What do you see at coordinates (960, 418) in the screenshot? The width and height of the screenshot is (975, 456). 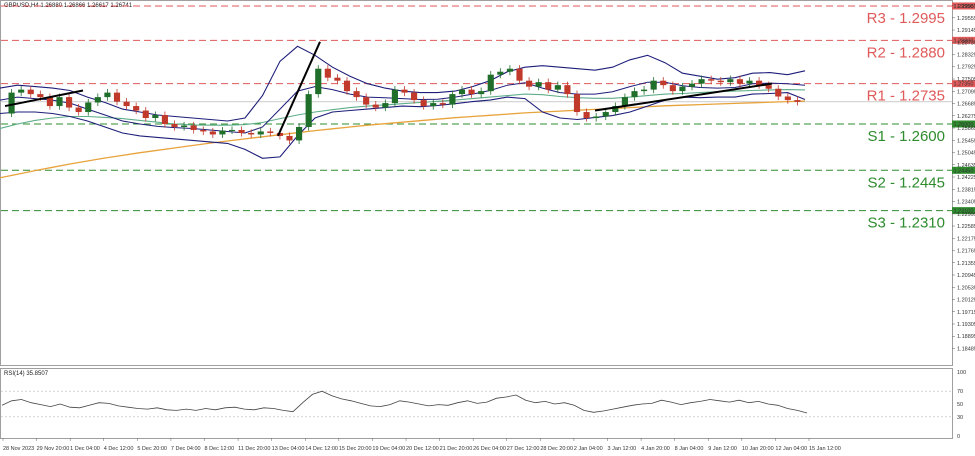 I see `rsi-tick-label: 30` at bounding box center [960, 418].